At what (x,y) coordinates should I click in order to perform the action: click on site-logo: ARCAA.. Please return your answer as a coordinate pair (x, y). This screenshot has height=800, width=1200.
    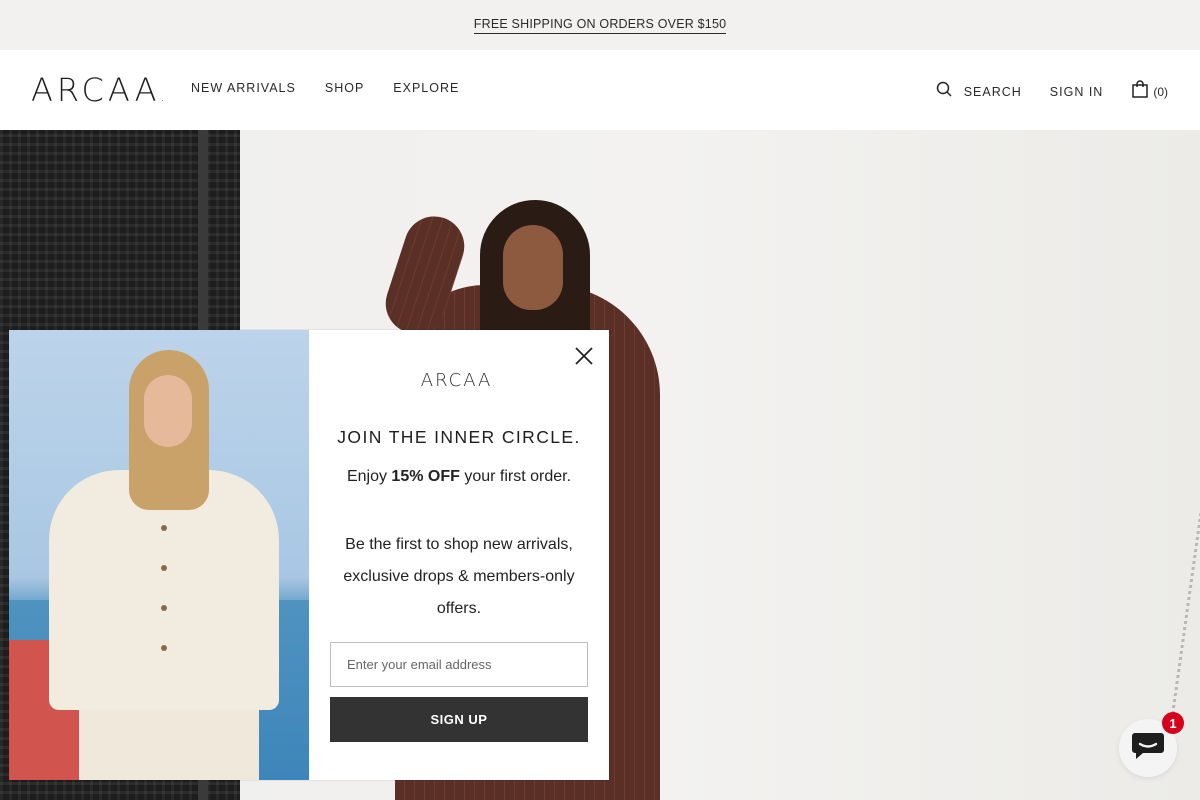
    Looking at the image, I should click on (98, 93).